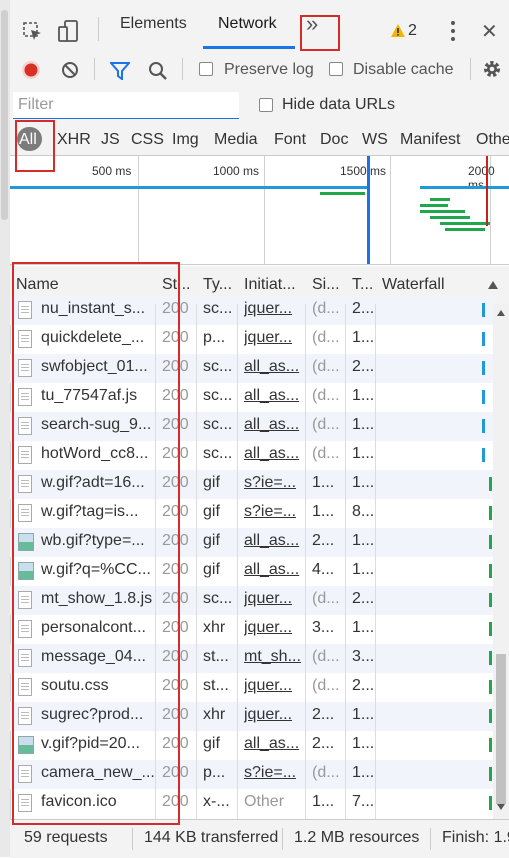 This screenshot has width=509, height=858. What do you see at coordinates (453, 31) in the screenshot?
I see `kebab-menu-icon` at bounding box center [453, 31].